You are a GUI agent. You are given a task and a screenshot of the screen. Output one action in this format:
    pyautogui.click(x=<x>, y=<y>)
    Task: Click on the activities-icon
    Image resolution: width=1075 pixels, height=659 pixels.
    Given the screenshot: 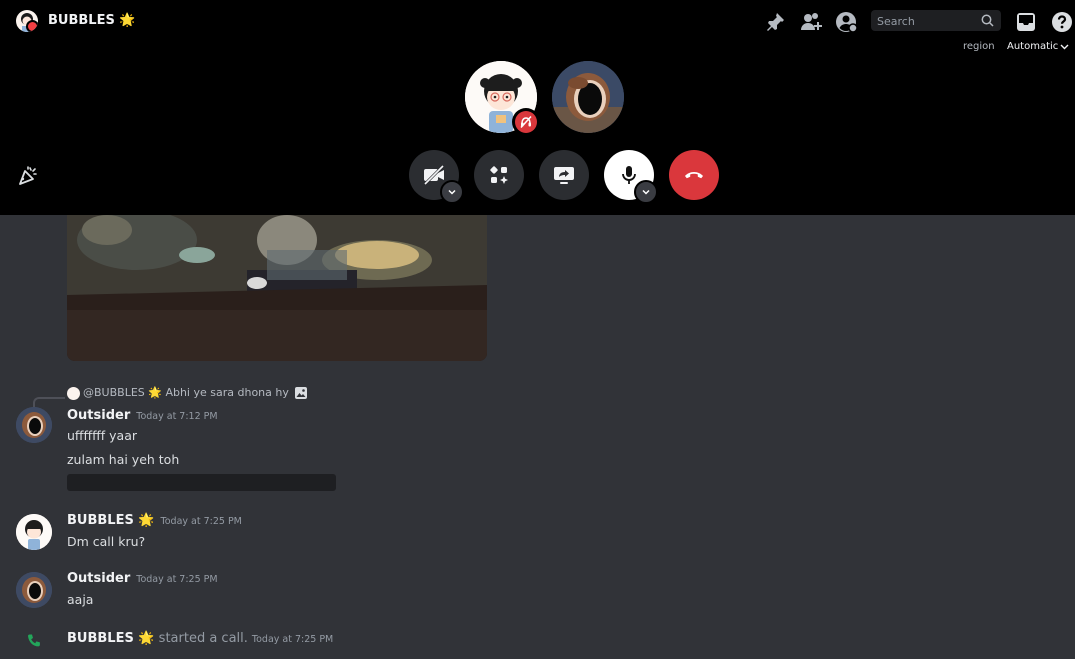 What is the action you would take?
    pyautogui.click(x=499, y=175)
    